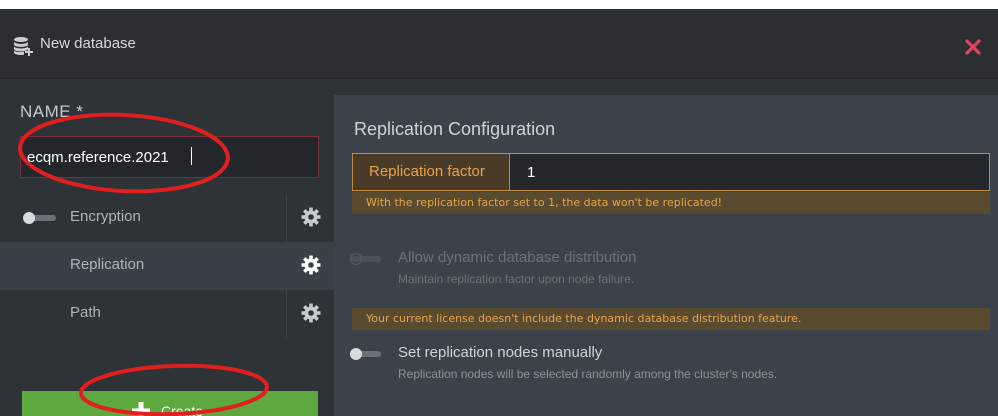 Image resolution: width=998 pixels, height=416 pixels. What do you see at coordinates (167, 314) in the screenshot?
I see `option-path: Path` at bounding box center [167, 314].